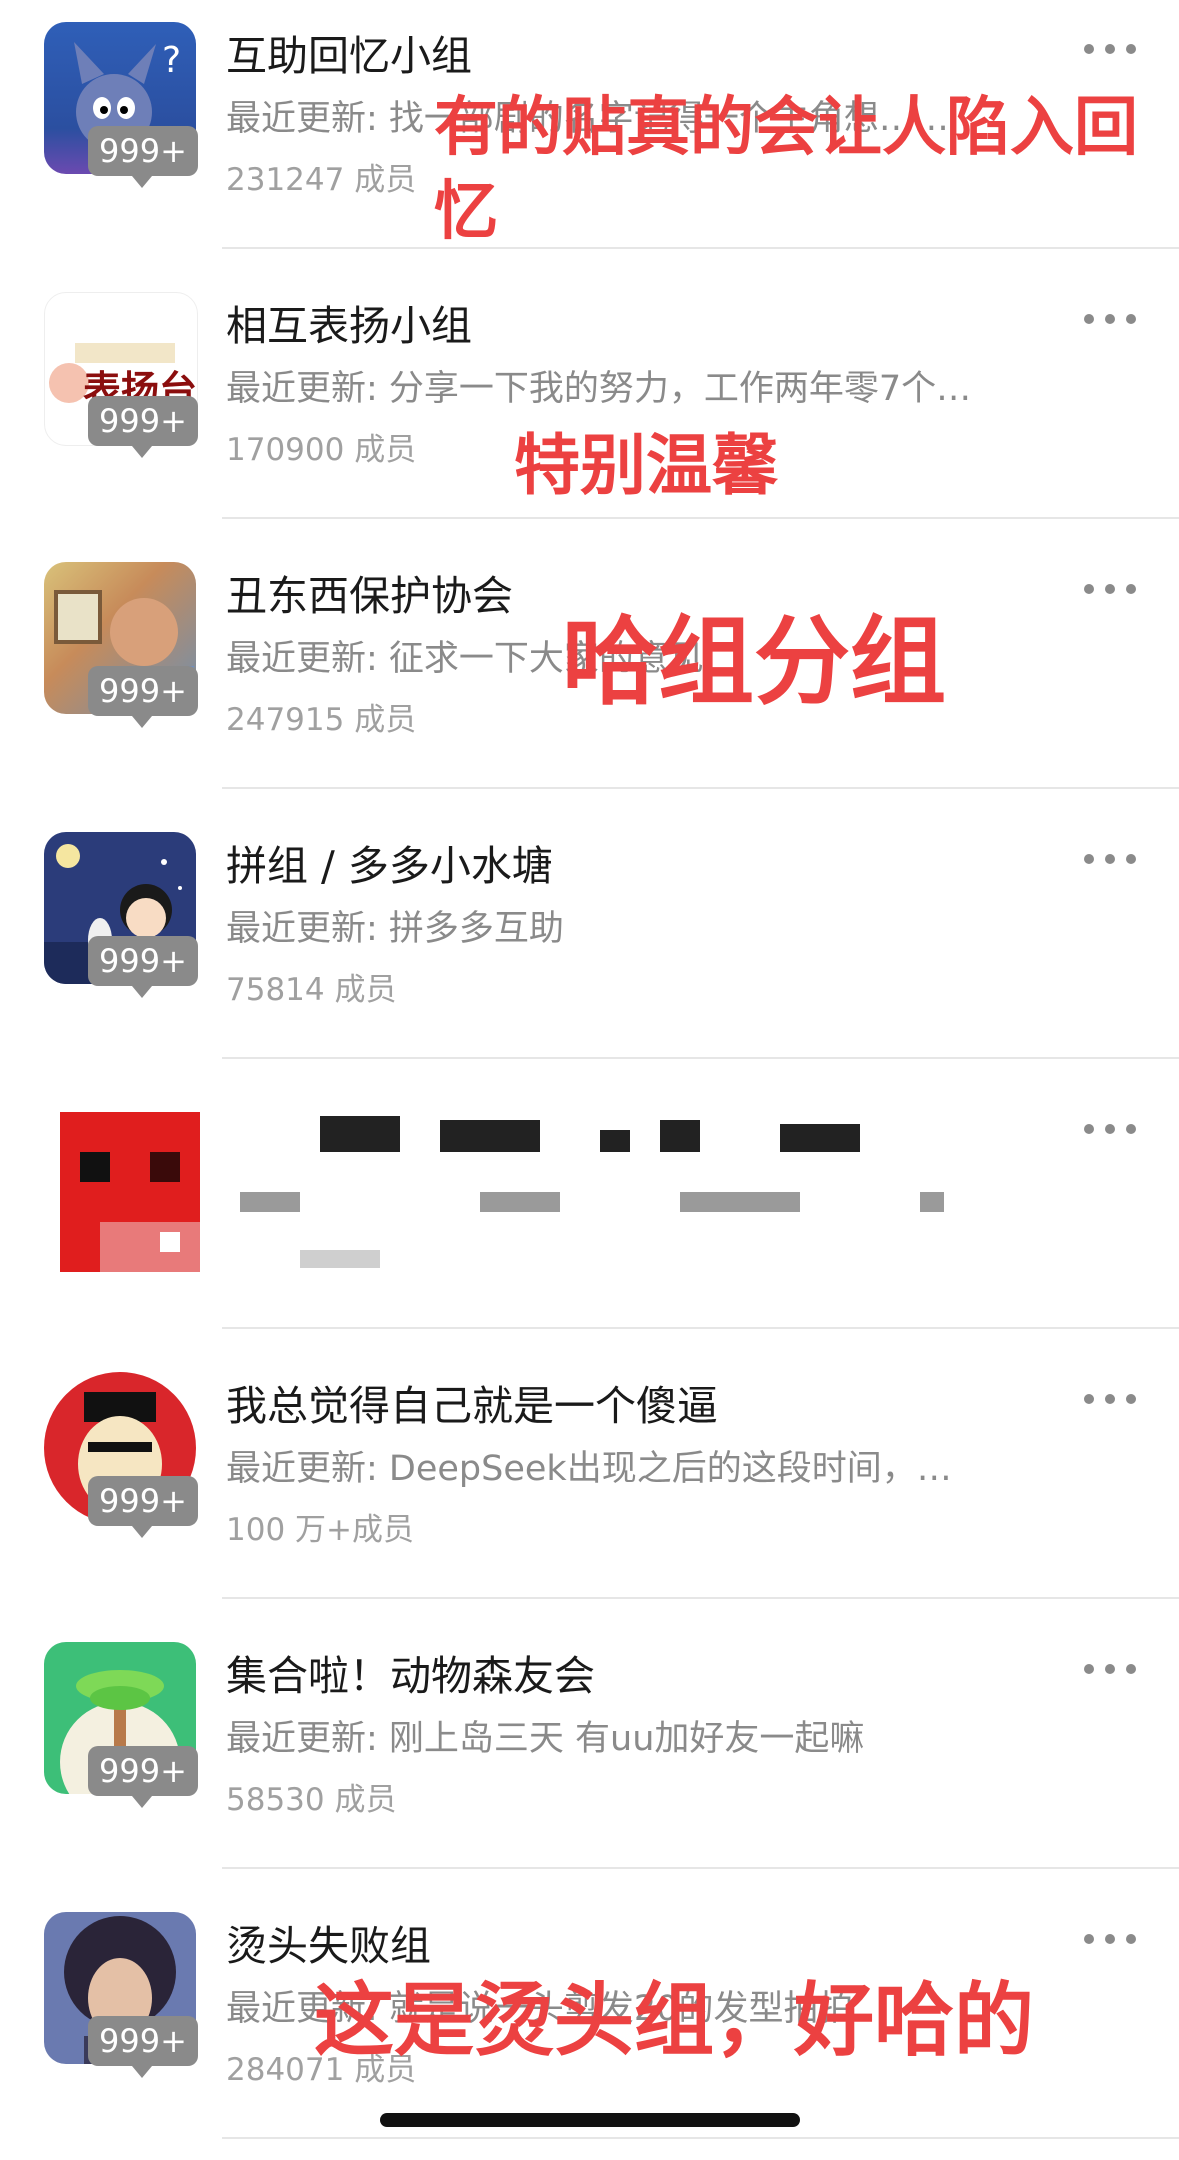 Image resolution: width=1179 pixels, height=2160 pixels. I want to click on member-count: 247915 成员, so click(321, 720).